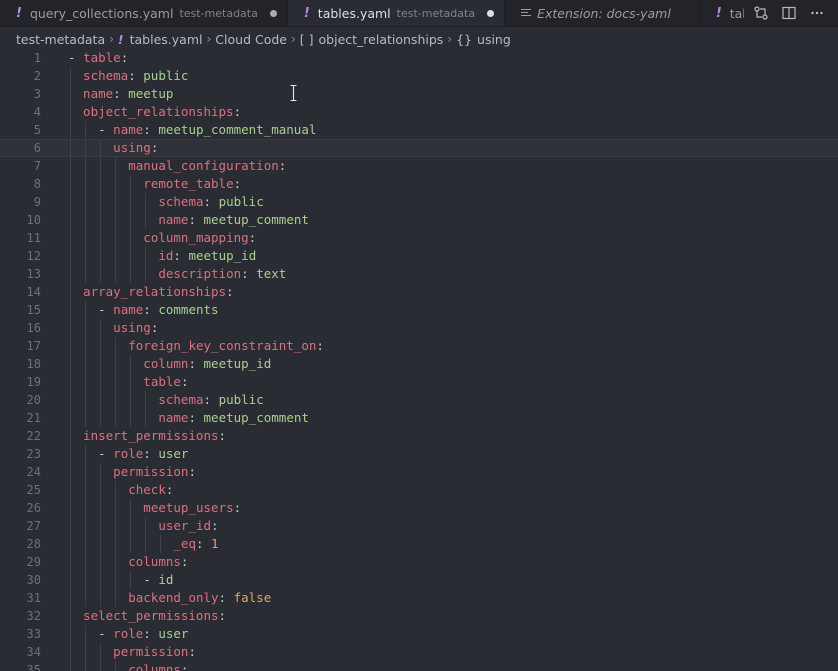 The width and height of the screenshot is (838, 671). I want to click on line-number: 11, so click(33, 238).